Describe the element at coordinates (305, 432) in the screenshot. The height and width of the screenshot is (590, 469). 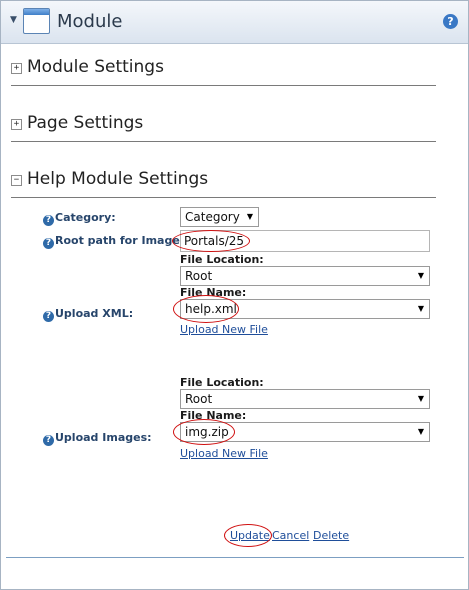
I see `images-file-name-select: img.zip ▼` at that location.